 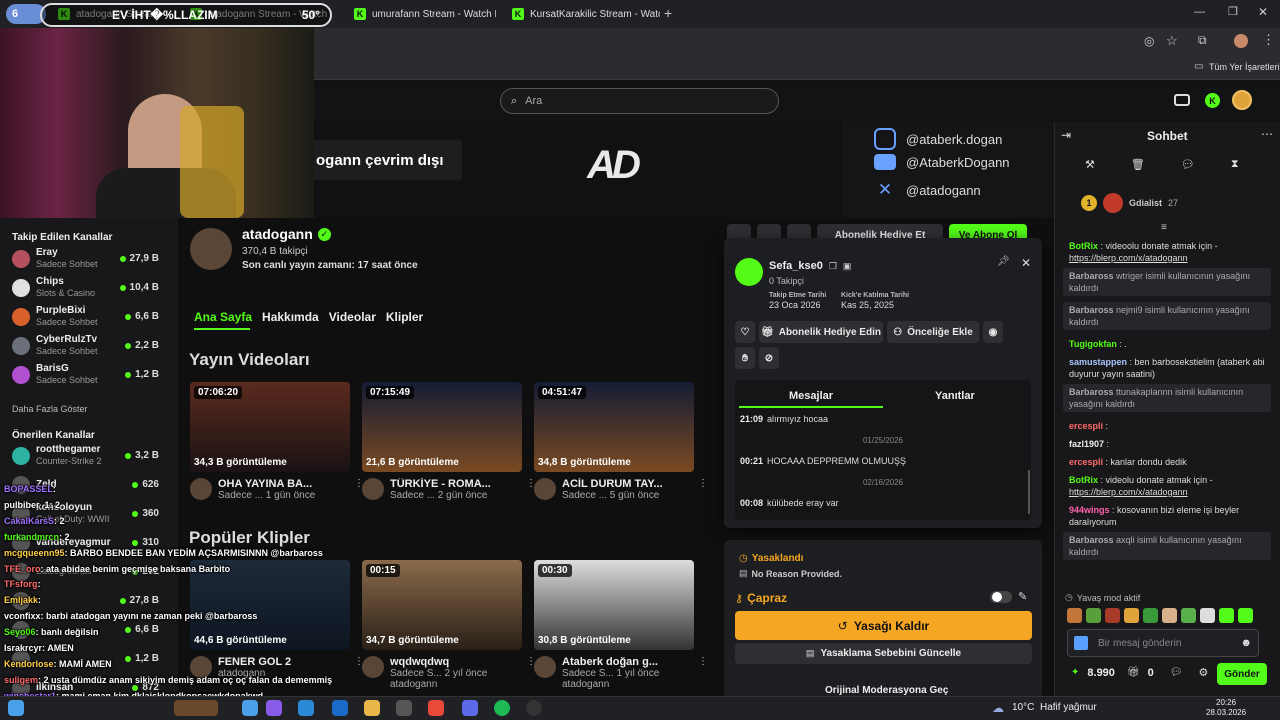 What do you see at coordinates (1138, 164) in the screenshot?
I see `trash-icon: 🗑︎` at bounding box center [1138, 164].